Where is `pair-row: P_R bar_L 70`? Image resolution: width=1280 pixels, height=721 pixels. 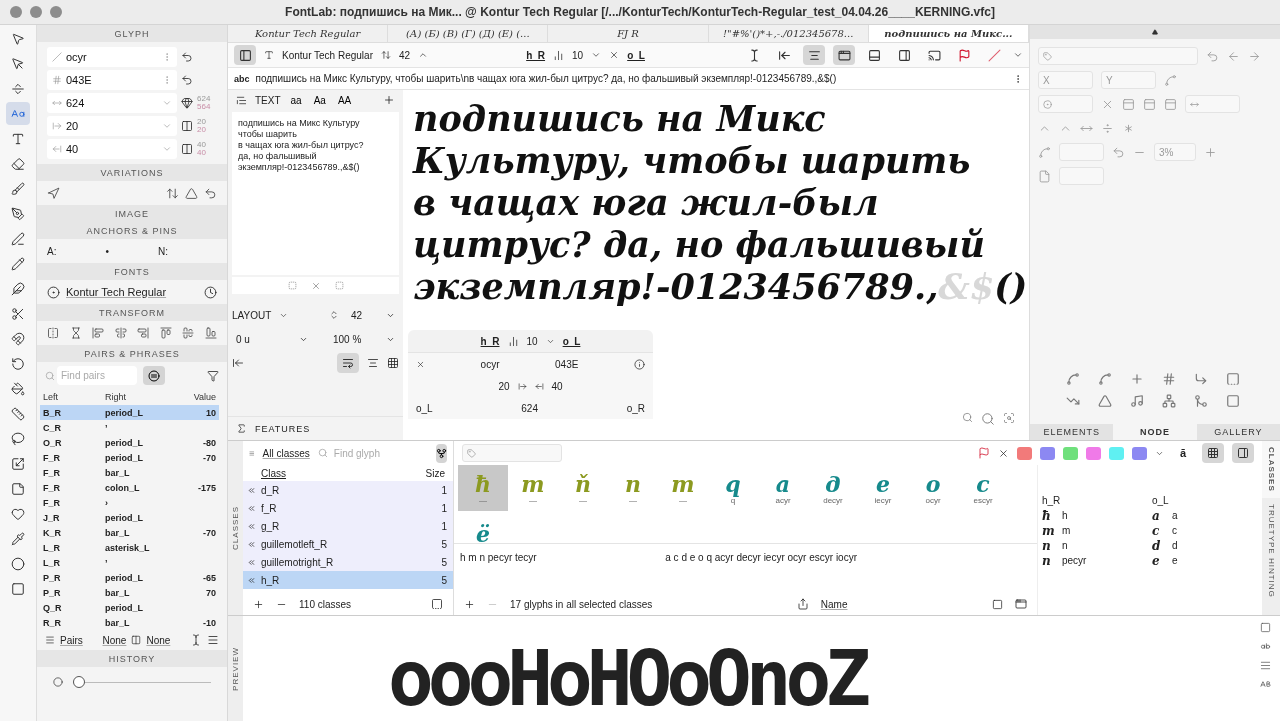
pair-row: P_R bar_L 70 is located at coordinates (129, 592).